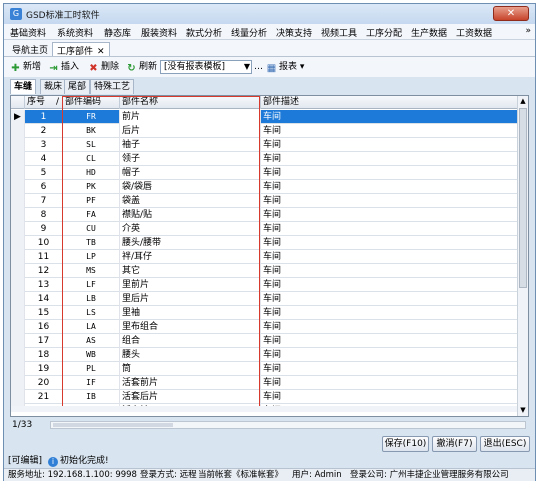  I want to click on close-tab-icon: ✕, so click(101, 52).